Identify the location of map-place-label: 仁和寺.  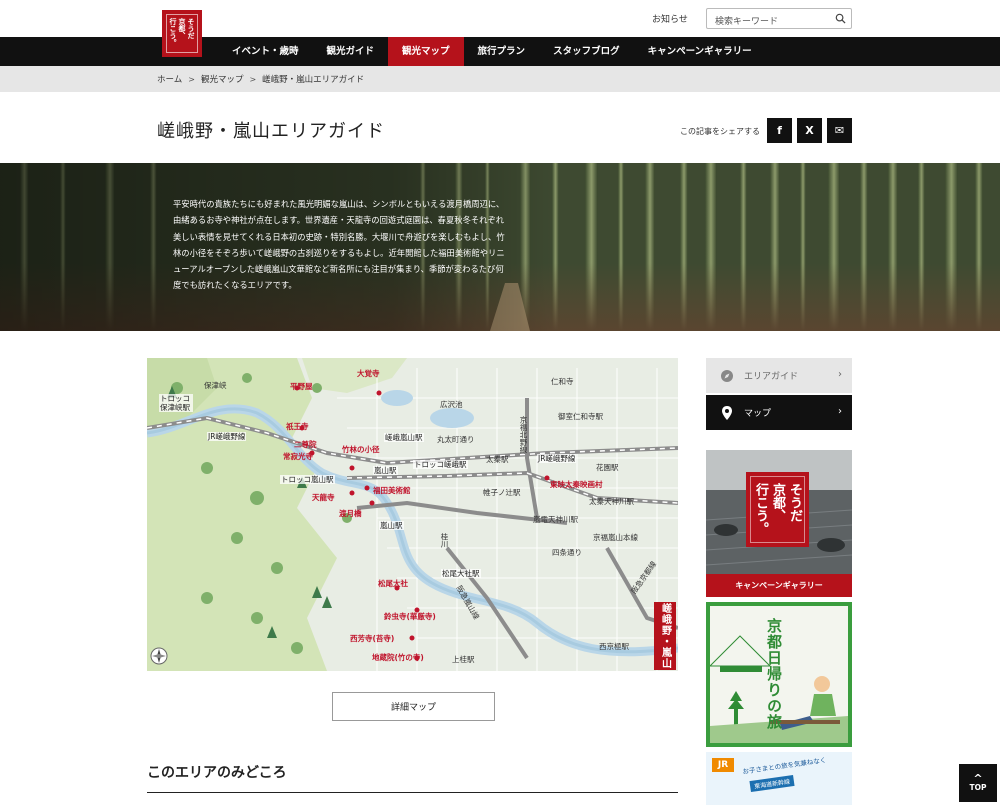
(562, 381).